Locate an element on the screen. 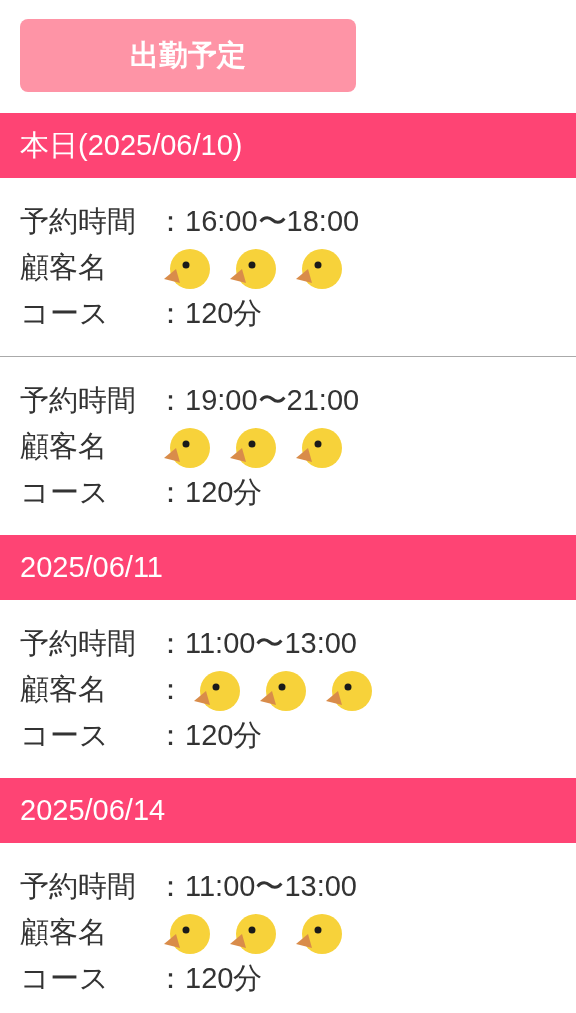  schedule-button: 出勤予定 is located at coordinates (188, 55).